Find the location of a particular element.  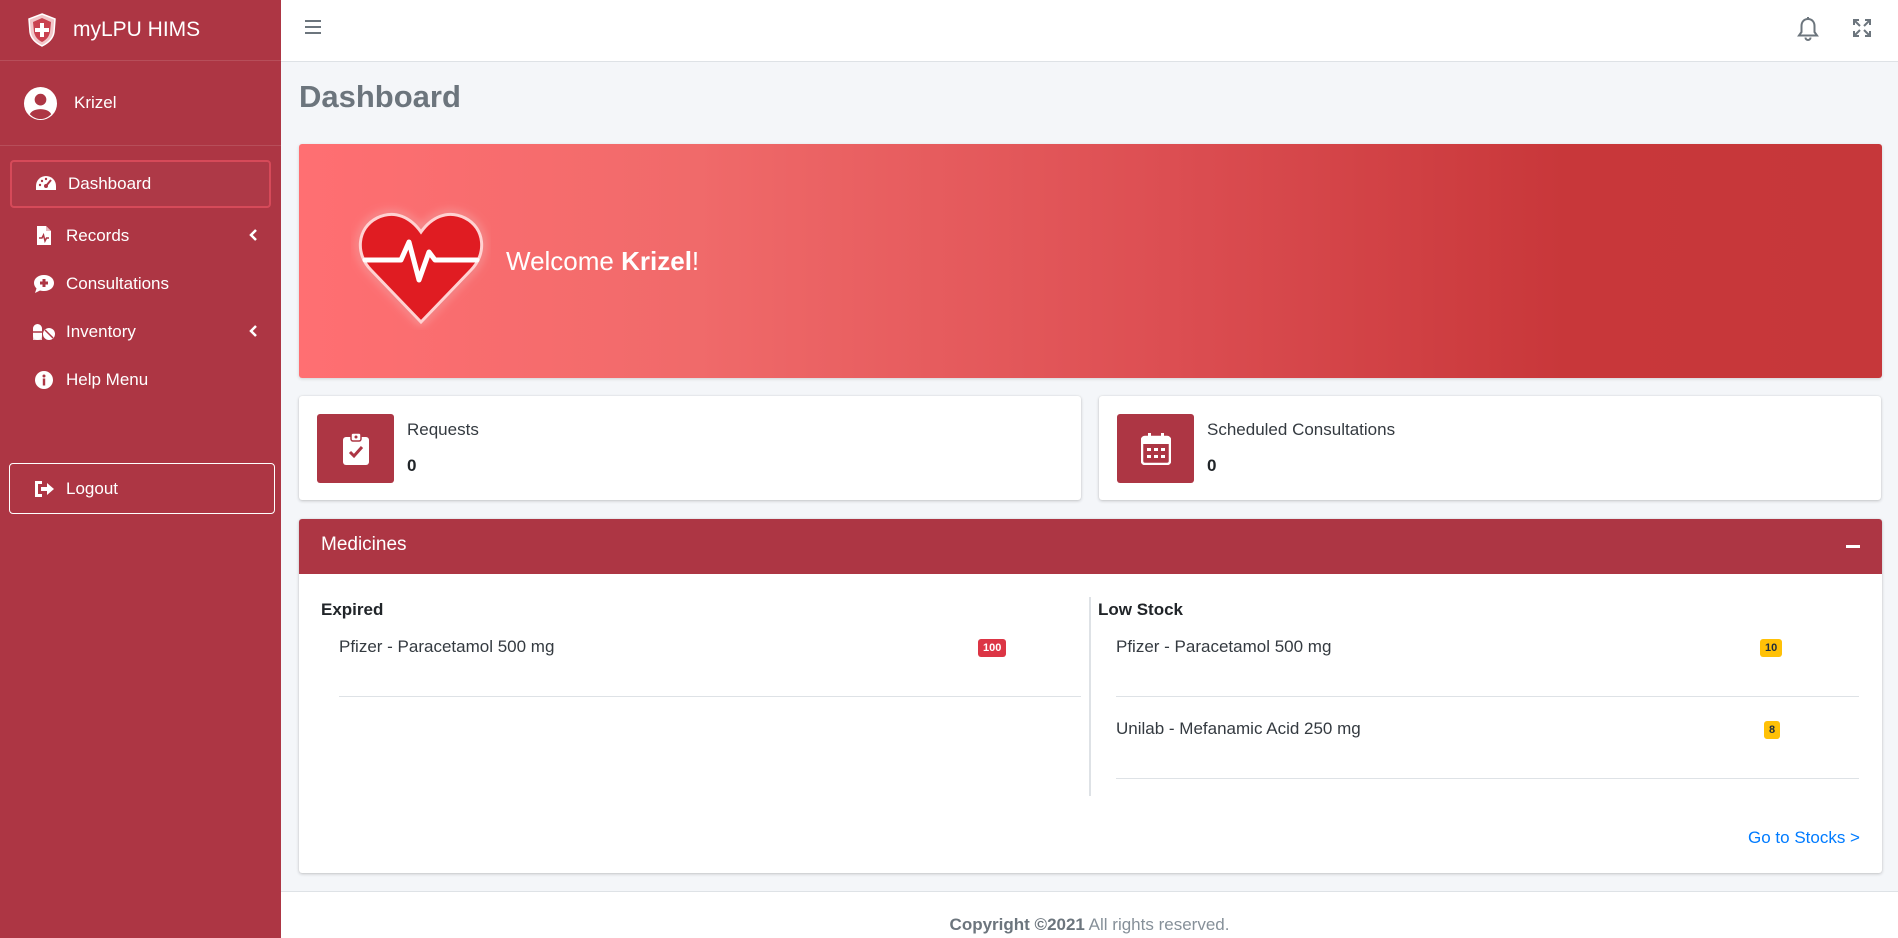

hamburger-menu-icon is located at coordinates (314, 29).